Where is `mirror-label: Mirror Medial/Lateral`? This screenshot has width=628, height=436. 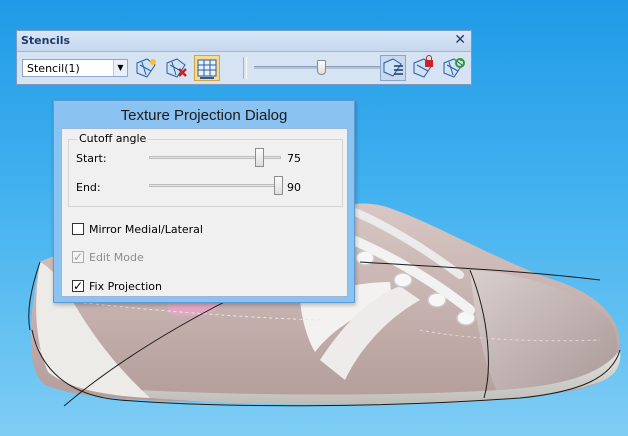 mirror-label: Mirror Medial/Lateral is located at coordinates (146, 229).